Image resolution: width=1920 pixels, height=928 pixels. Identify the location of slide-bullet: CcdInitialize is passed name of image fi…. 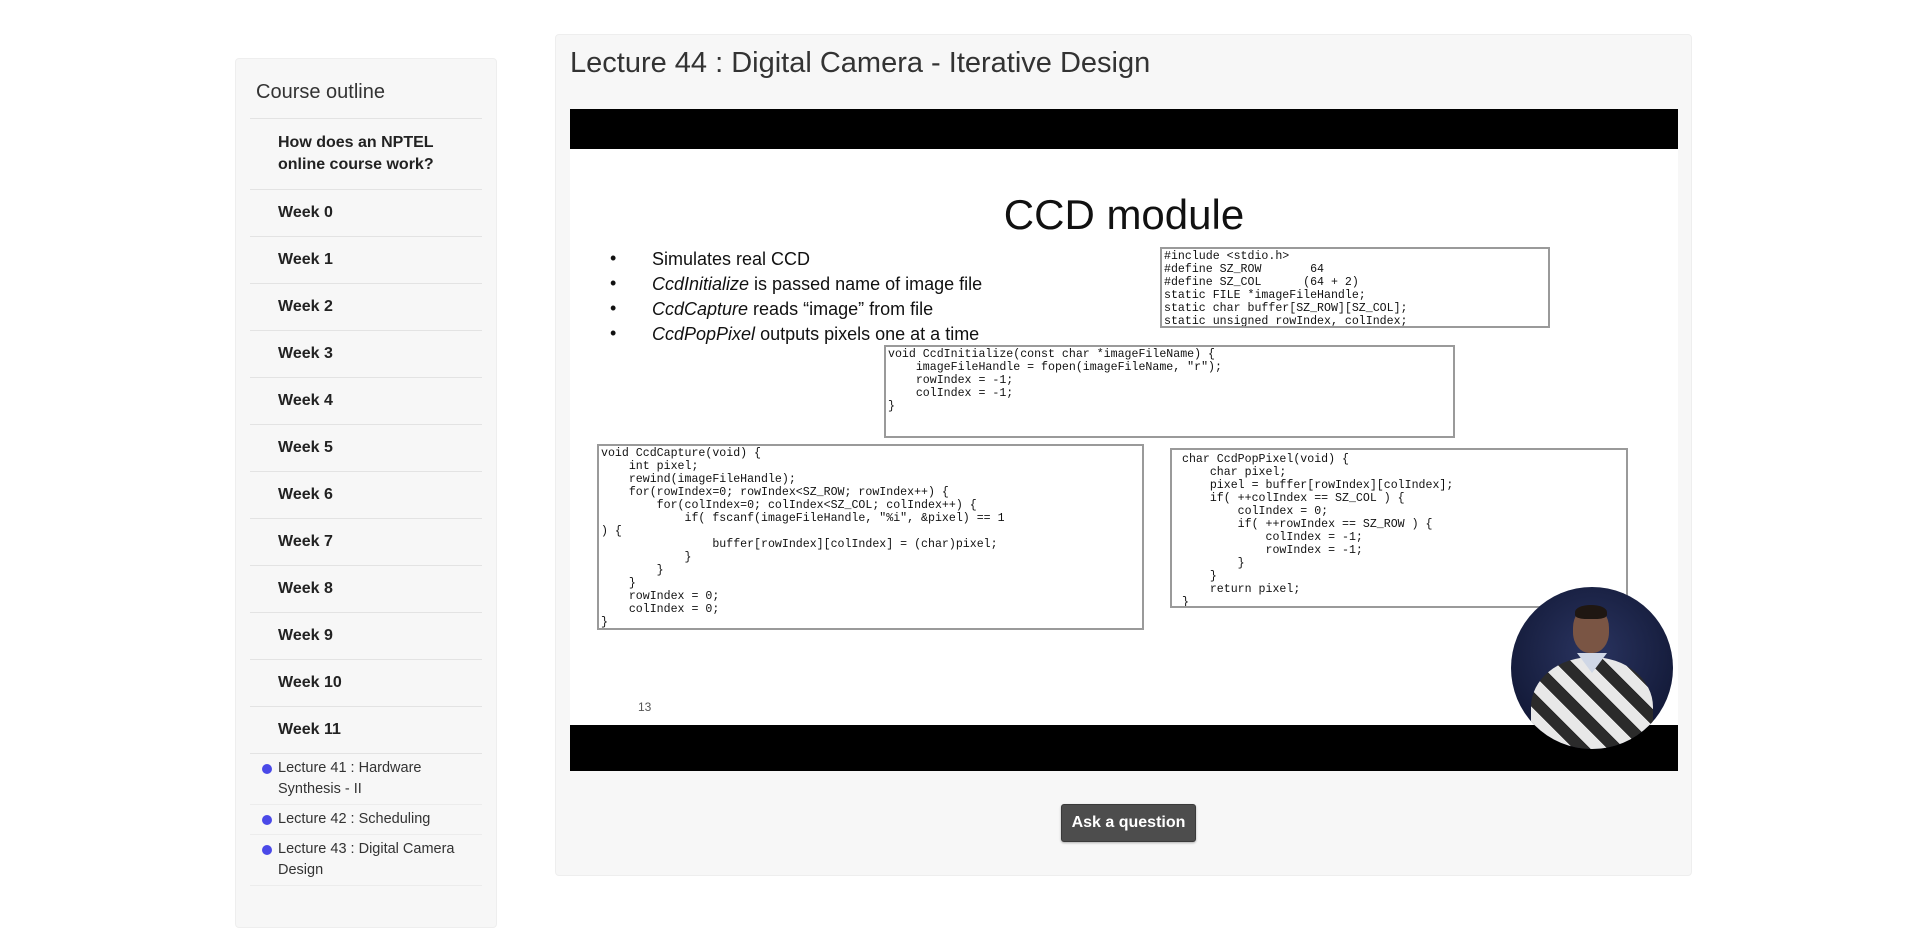
(796, 286).